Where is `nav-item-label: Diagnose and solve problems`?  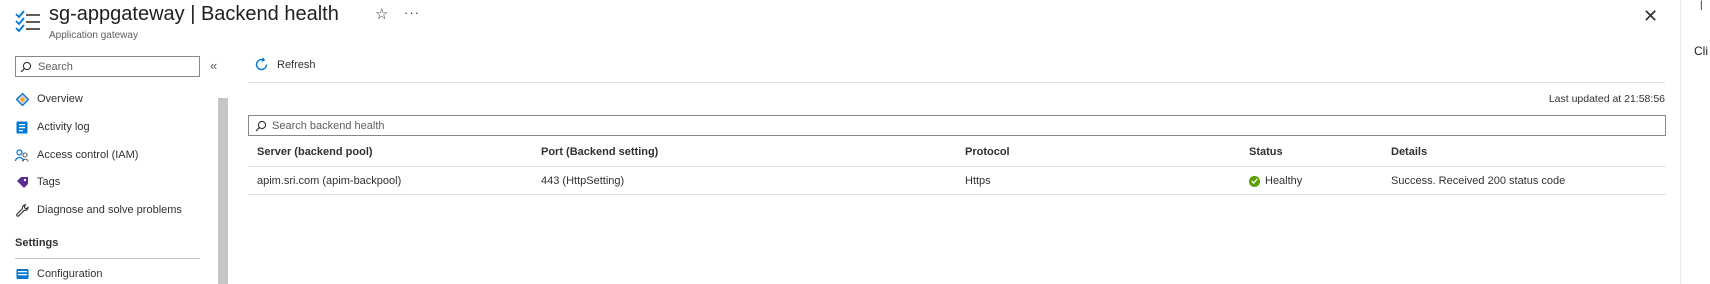 nav-item-label: Diagnose and solve problems is located at coordinates (109, 210).